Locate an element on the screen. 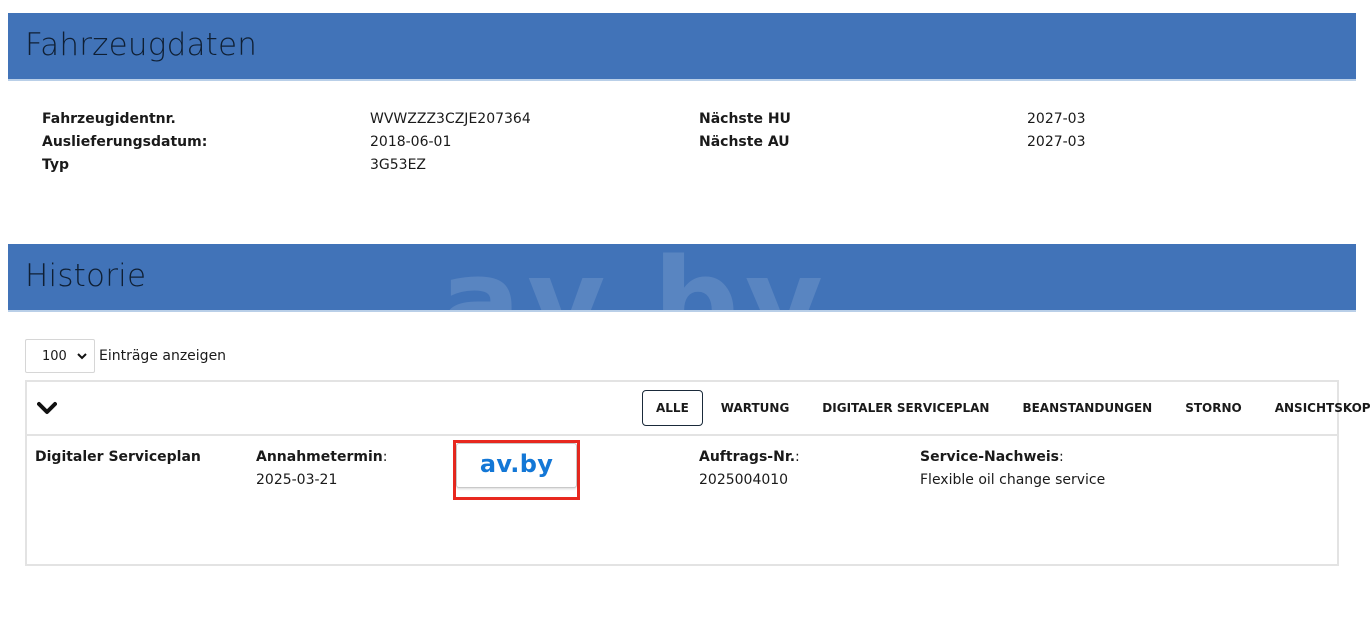  entries-control: 100 Einträge anzeigen is located at coordinates (125, 356).